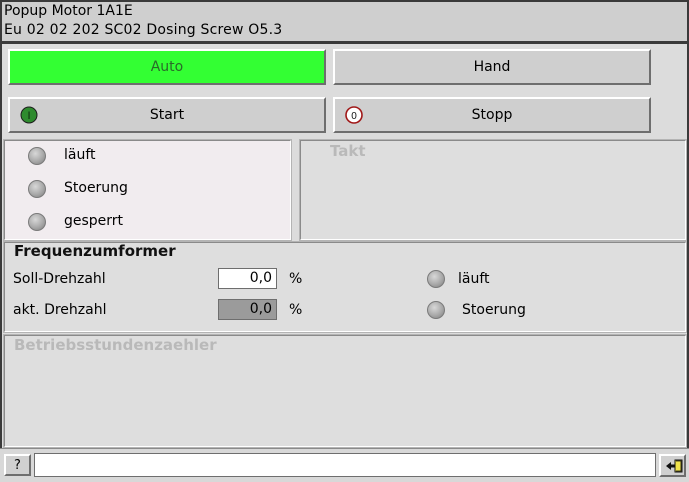  What do you see at coordinates (68, 11) in the screenshot?
I see `window-title: Popup Motor 1A1E` at bounding box center [68, 11].